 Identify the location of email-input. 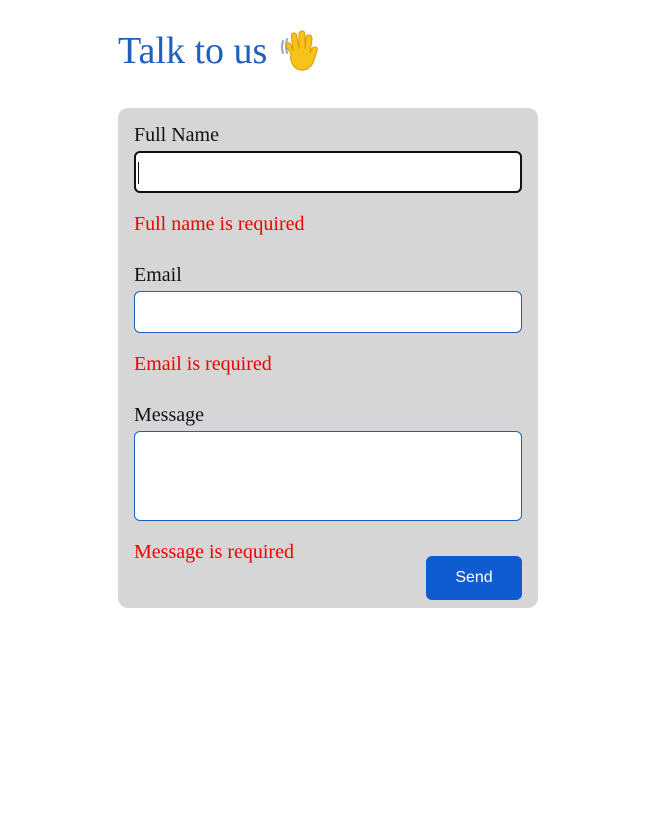
(328, 312).